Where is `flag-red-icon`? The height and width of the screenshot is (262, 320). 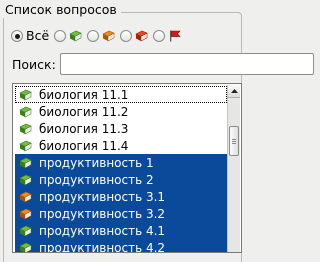 flag-red-icon is located at coordinates (175, 36).